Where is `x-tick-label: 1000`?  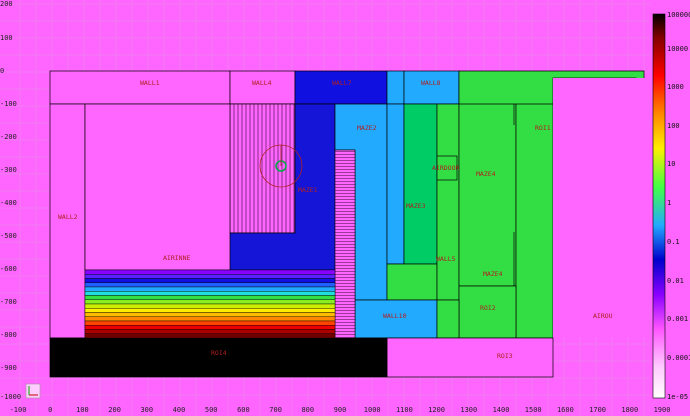 x-tick-label: 1000 is located at coordinates (372, 410).